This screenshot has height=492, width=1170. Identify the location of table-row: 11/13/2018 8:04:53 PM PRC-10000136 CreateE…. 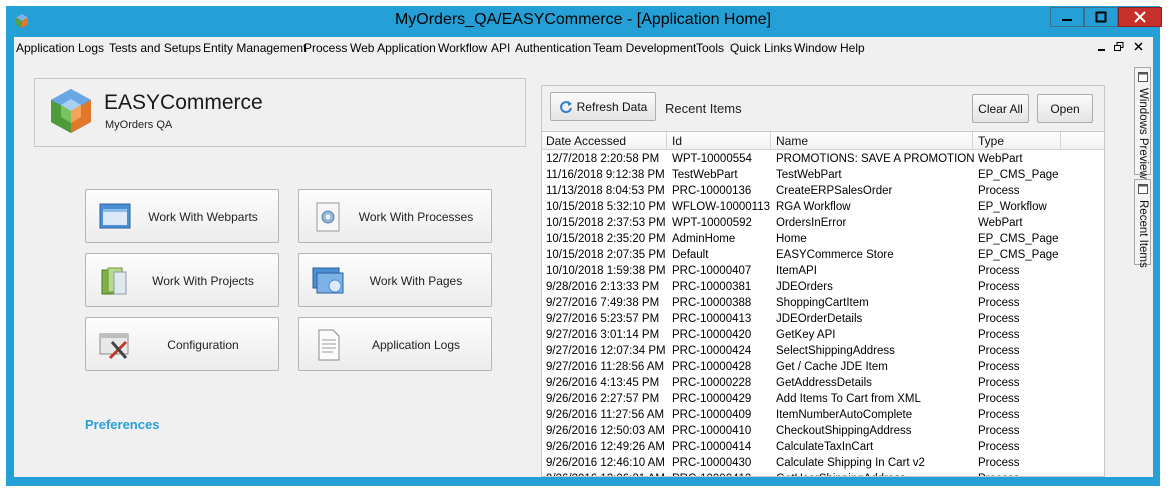
(802, 192).